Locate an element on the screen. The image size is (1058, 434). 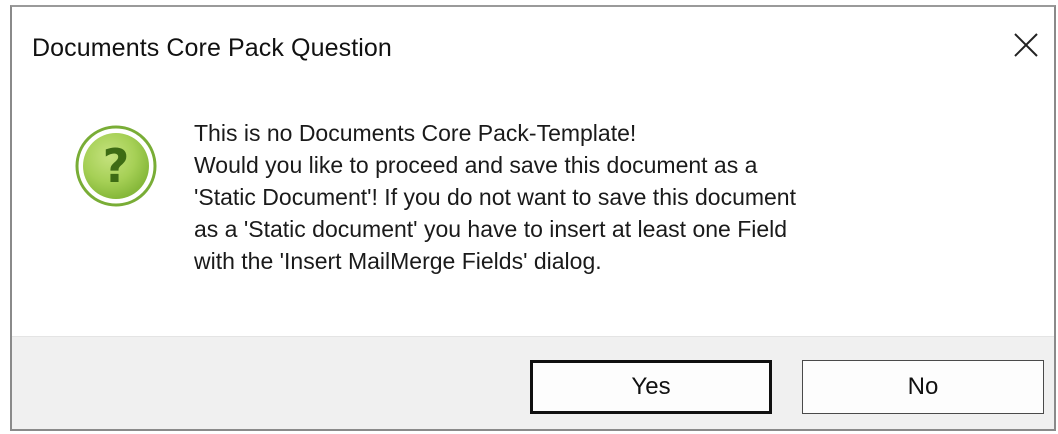
close-icon is located at coordinates (1026, 45).